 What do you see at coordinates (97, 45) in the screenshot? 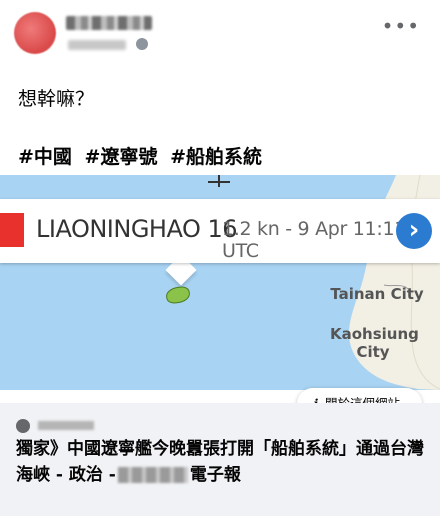
I see `post-time-blurred` at bounding box center [97, 45].